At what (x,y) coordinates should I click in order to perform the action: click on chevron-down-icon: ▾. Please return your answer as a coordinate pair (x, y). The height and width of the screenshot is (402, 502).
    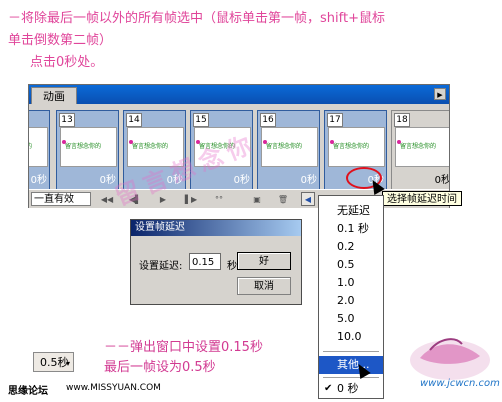
    Looking at the image, I should click on (68, 363).